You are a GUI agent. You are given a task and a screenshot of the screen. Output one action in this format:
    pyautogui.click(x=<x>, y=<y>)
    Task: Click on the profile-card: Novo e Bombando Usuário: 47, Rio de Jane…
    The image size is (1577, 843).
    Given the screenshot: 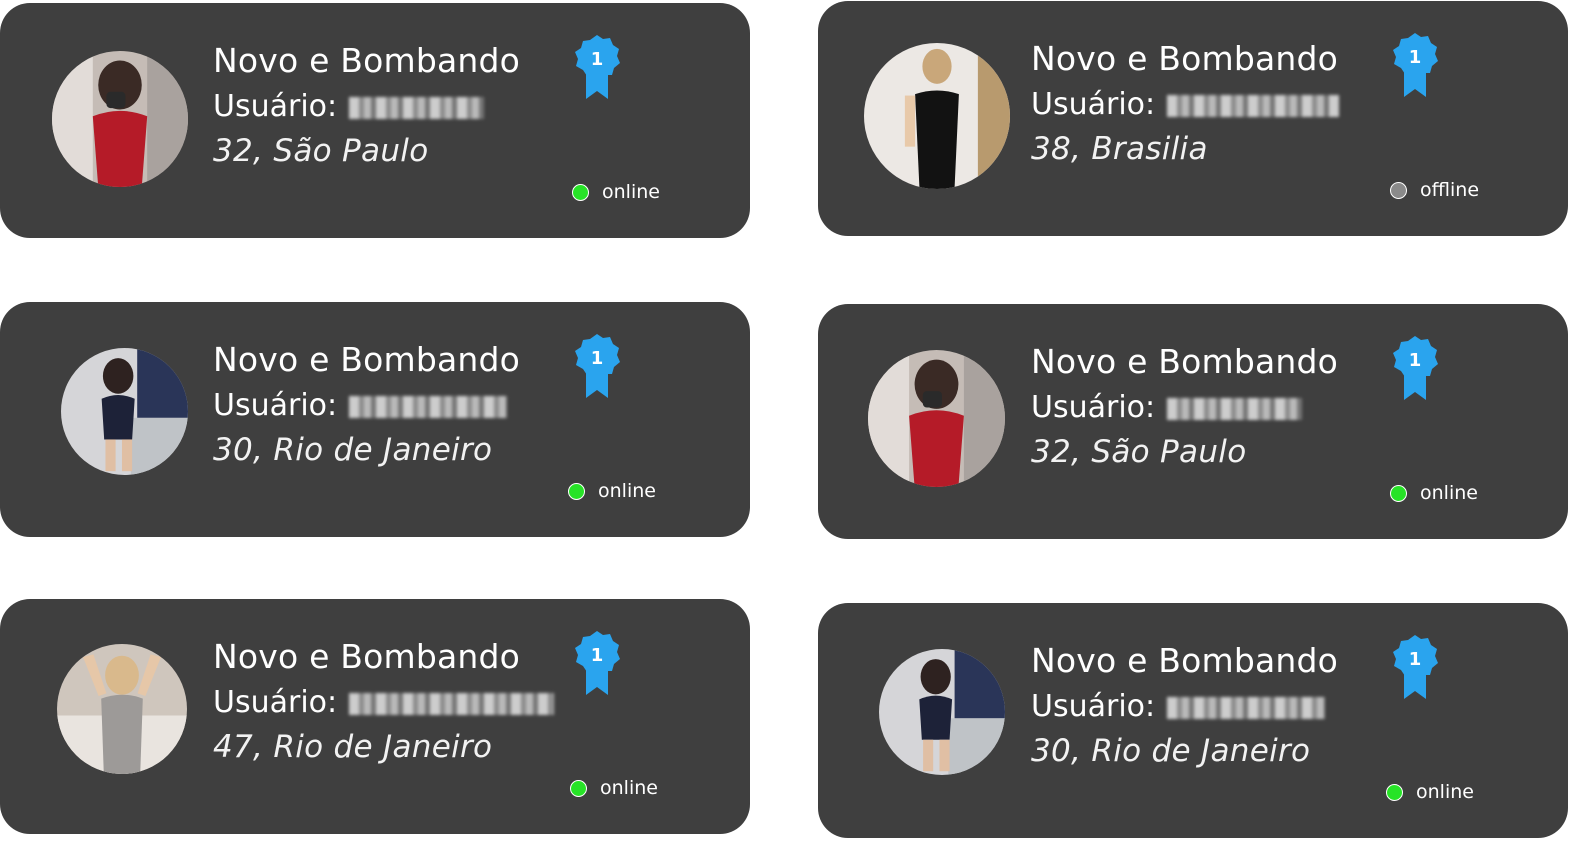 What is the action you would take?
    pyautogui.click(x=375, y=716)
    